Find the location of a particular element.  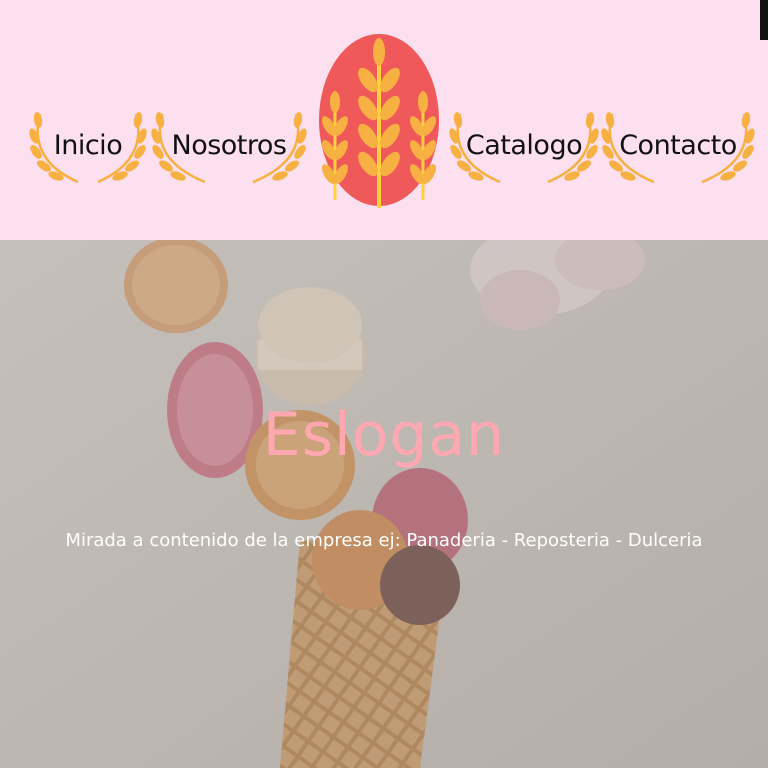

nav-item-inicio: Inicio is located at coordinates (88, 145).